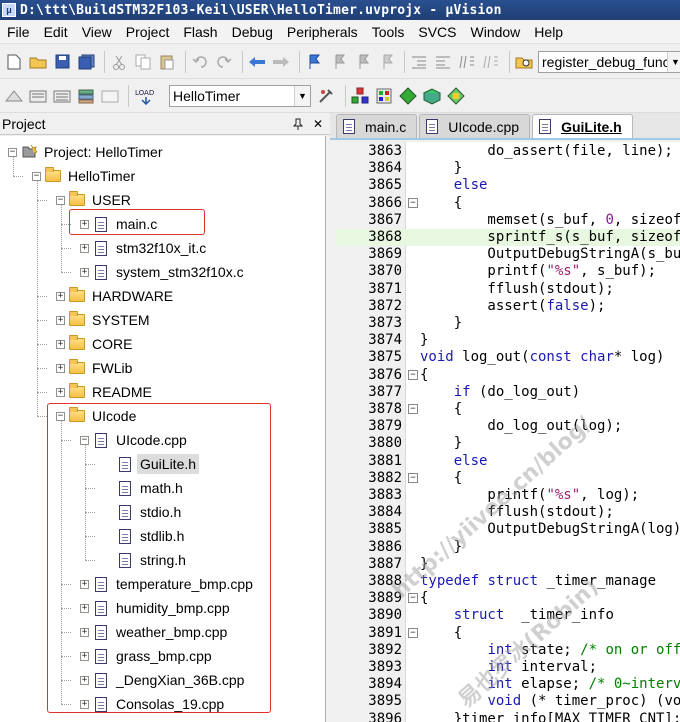 This screenshot has height=722, width=680. Describe the element at coordinates (152, 464) in the screenshot. I see `tree-item: GuiLite.h` at that location.